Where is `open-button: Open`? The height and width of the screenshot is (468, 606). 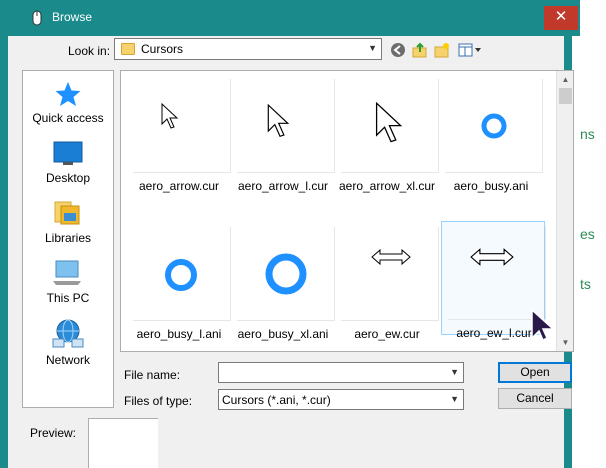 open-button: Open is located at coordinates (535, 372).